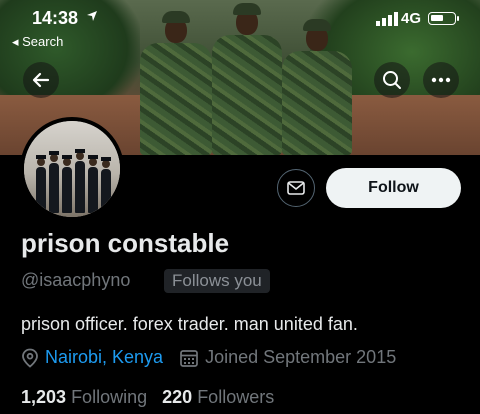 This screenshot has height=414, width=480. I want to click on location-pin-icon, so click(30, 358).